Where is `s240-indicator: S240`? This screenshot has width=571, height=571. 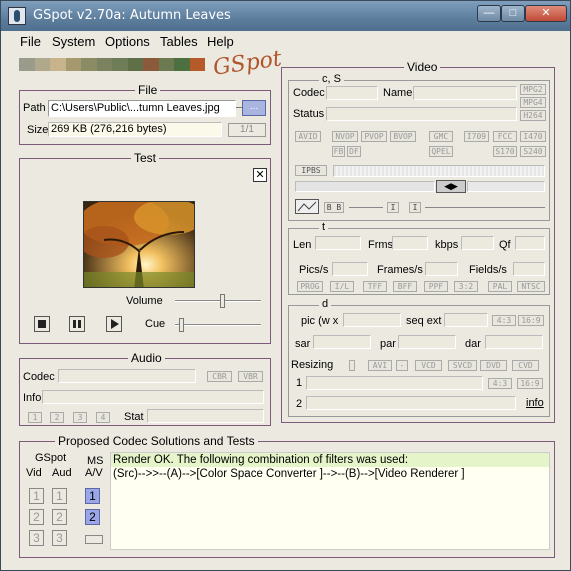 s240-indicator: S240 is located at coordinates (533, 151).